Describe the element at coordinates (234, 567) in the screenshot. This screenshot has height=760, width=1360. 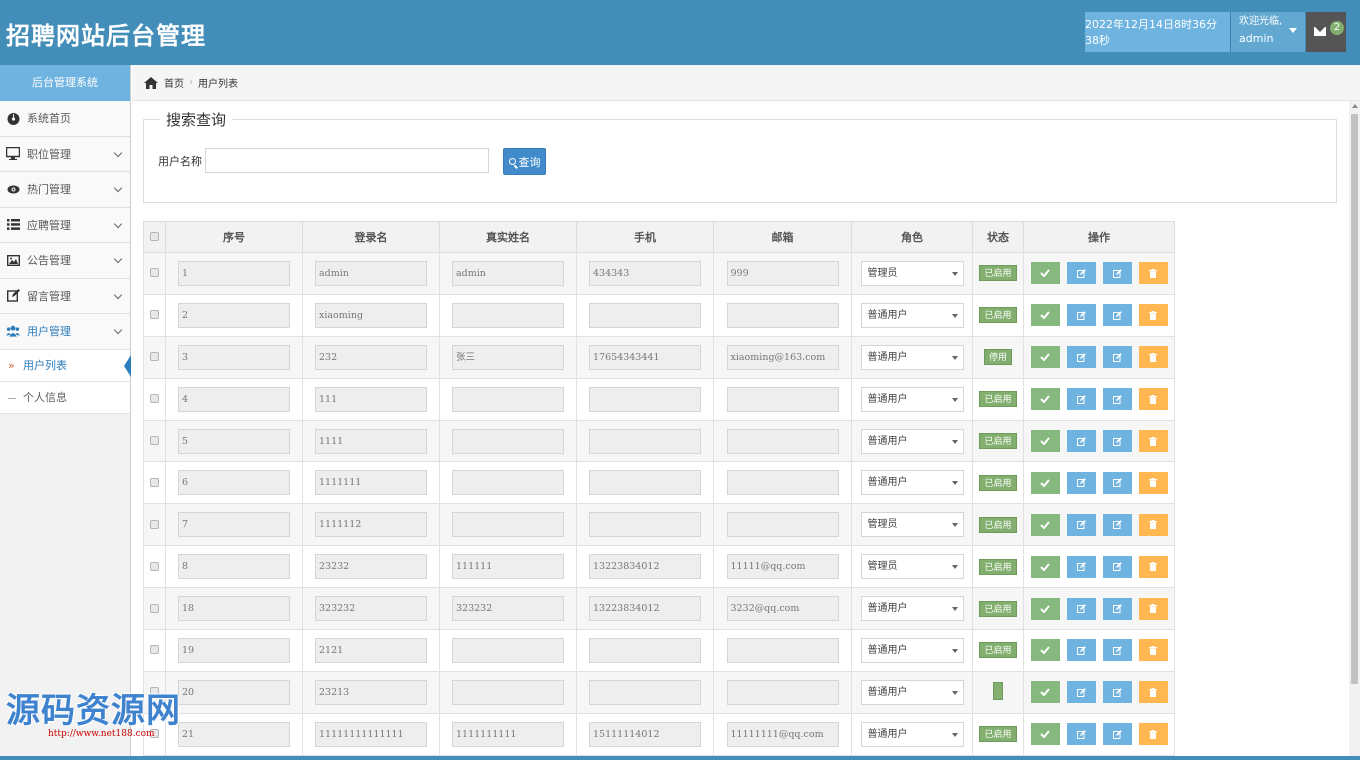
I see `id-field: 8` at that location.